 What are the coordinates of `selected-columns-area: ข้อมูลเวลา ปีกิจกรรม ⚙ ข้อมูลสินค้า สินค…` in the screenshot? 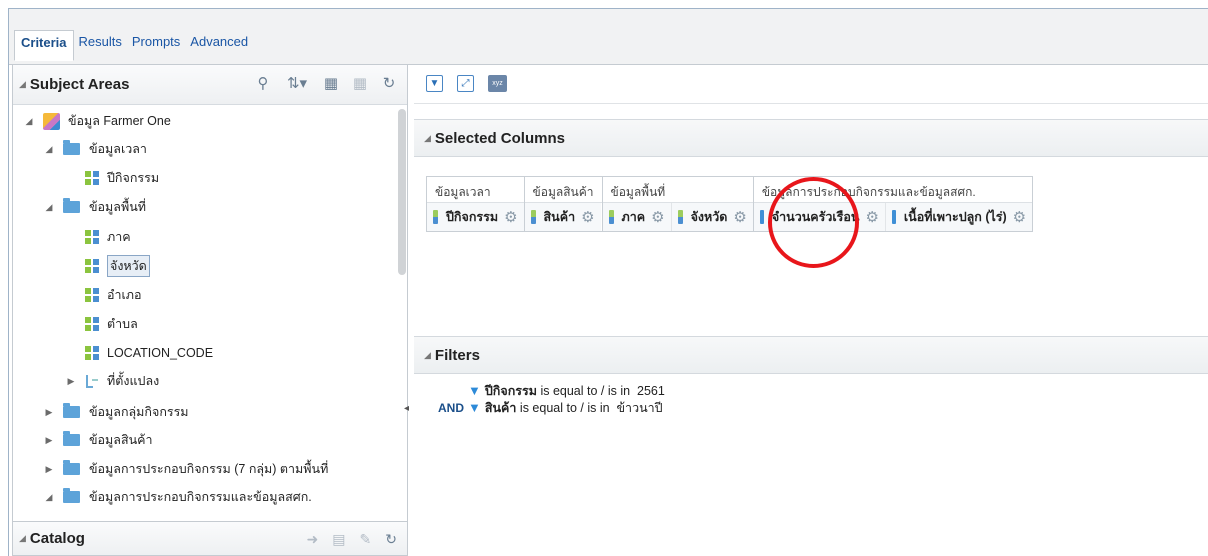 It's located at (730, 204).